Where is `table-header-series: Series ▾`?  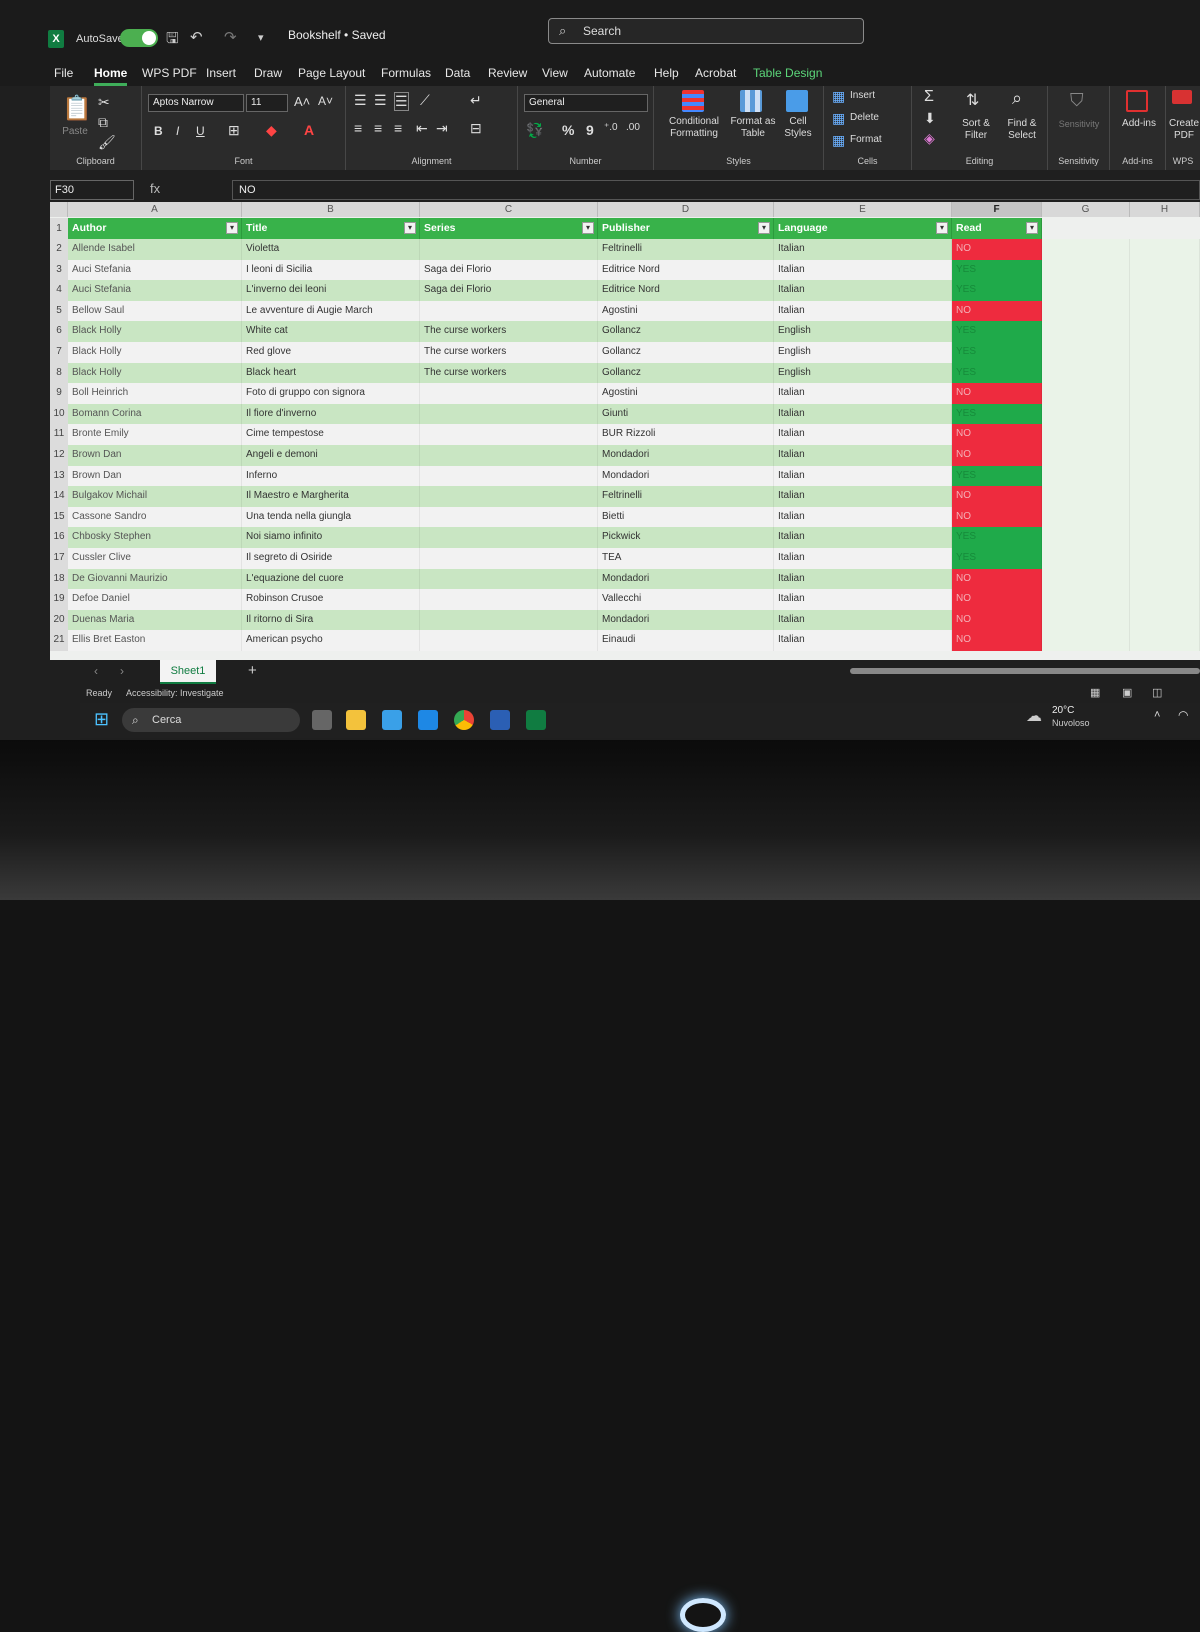
table-header-series: Series ▾ is located at coordinates (509, 228).